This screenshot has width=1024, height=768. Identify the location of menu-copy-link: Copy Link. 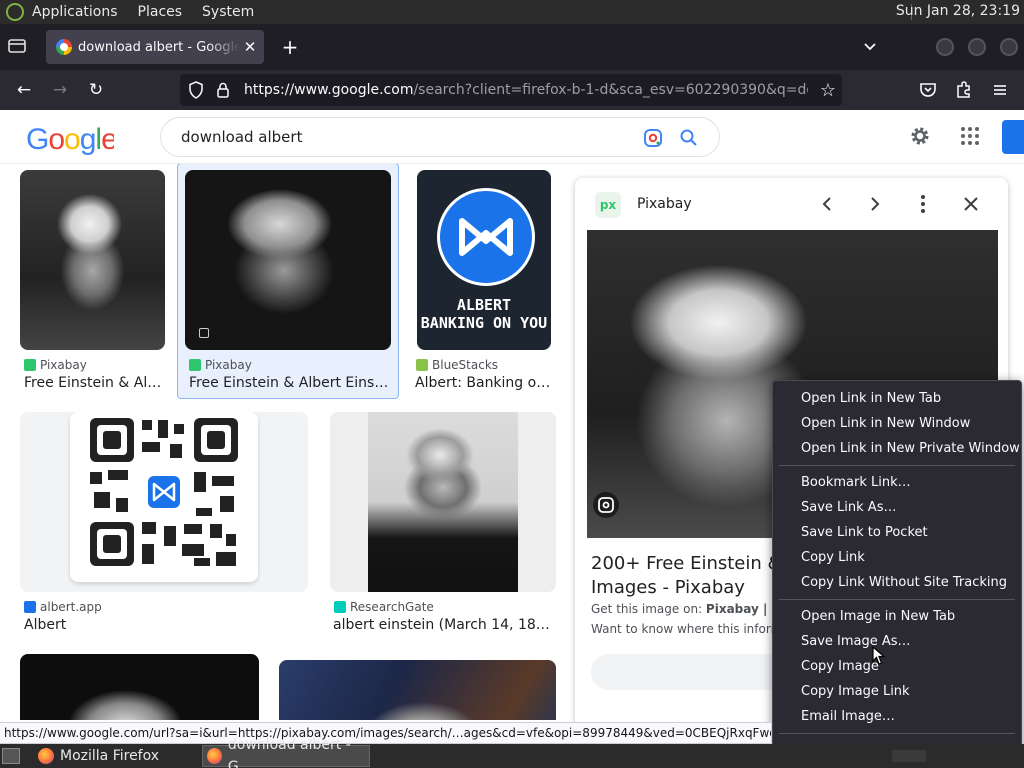
(897, 557).